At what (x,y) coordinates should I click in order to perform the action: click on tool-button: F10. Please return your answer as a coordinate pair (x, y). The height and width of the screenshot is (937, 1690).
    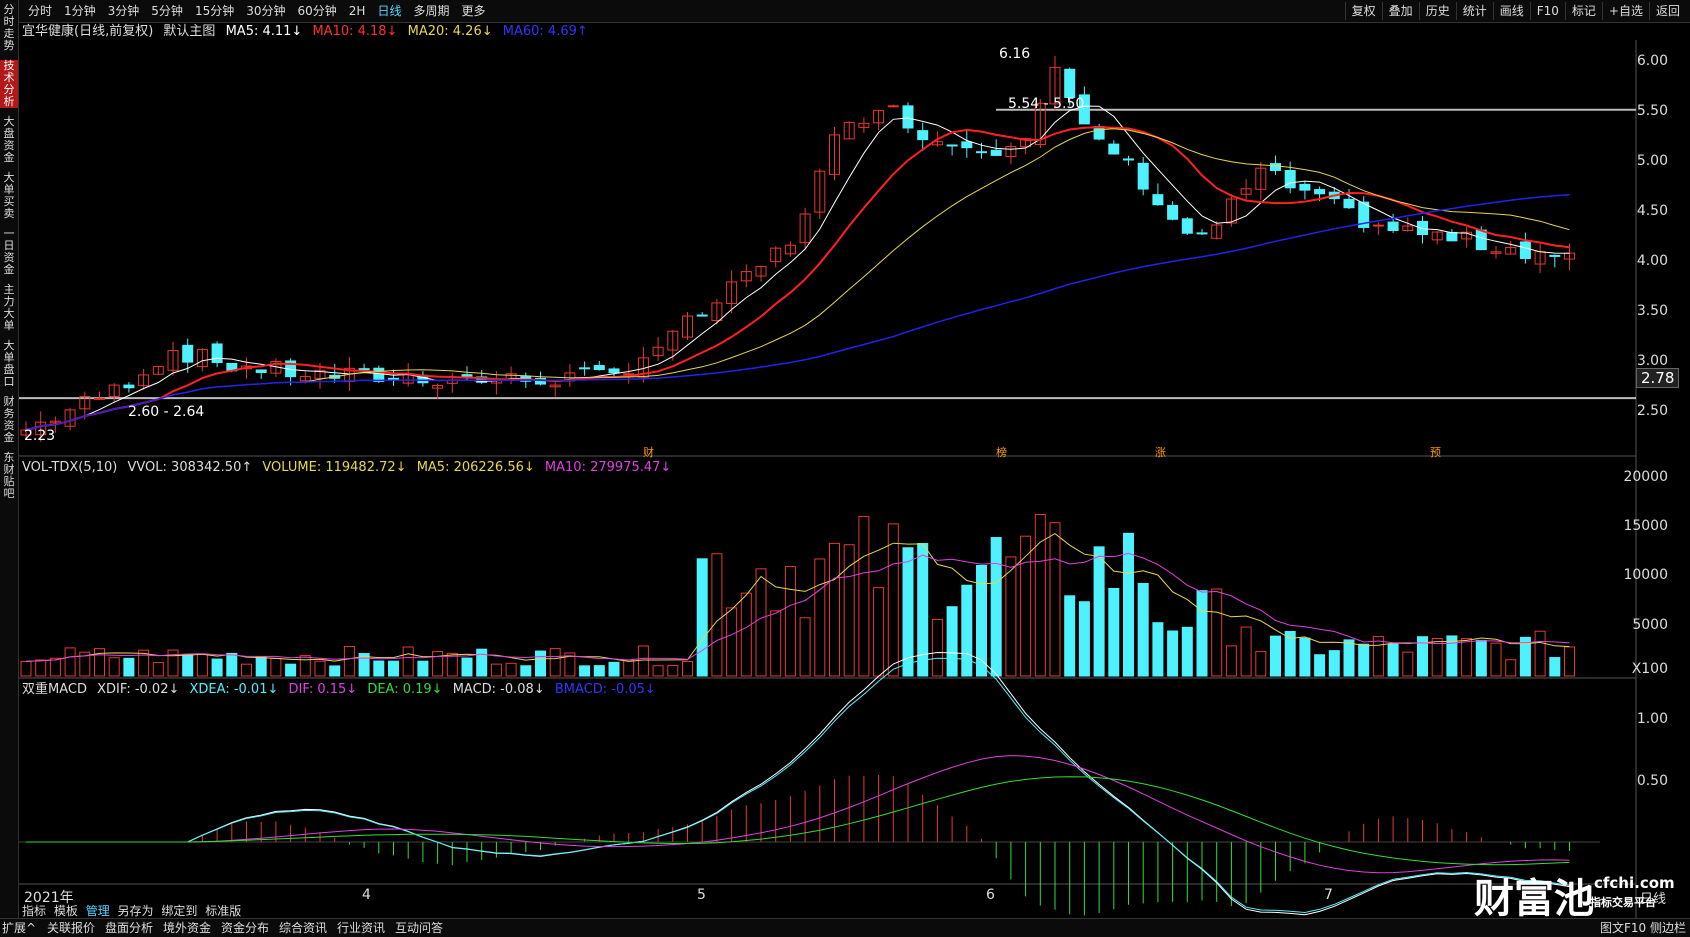
    Looking at the image, I should click on (1547, 11).